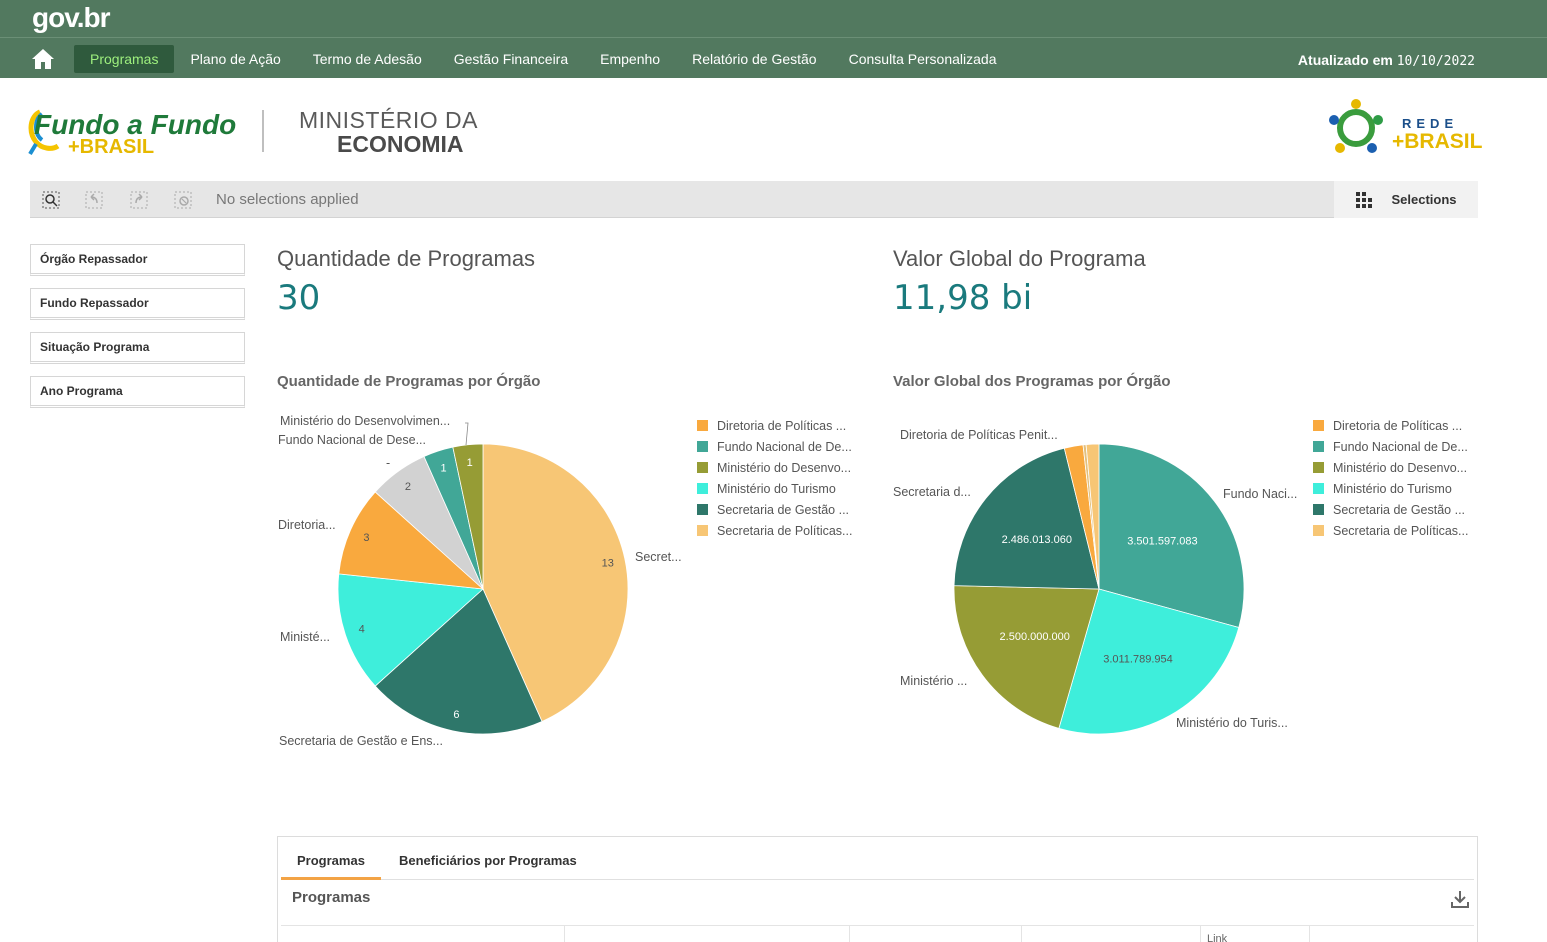 This screenshot has height=942, width=1547. Describe the element at coordinates (1138, 660) in the screenshot. I see `pie-value-label: 3.011.789.954` at that location.